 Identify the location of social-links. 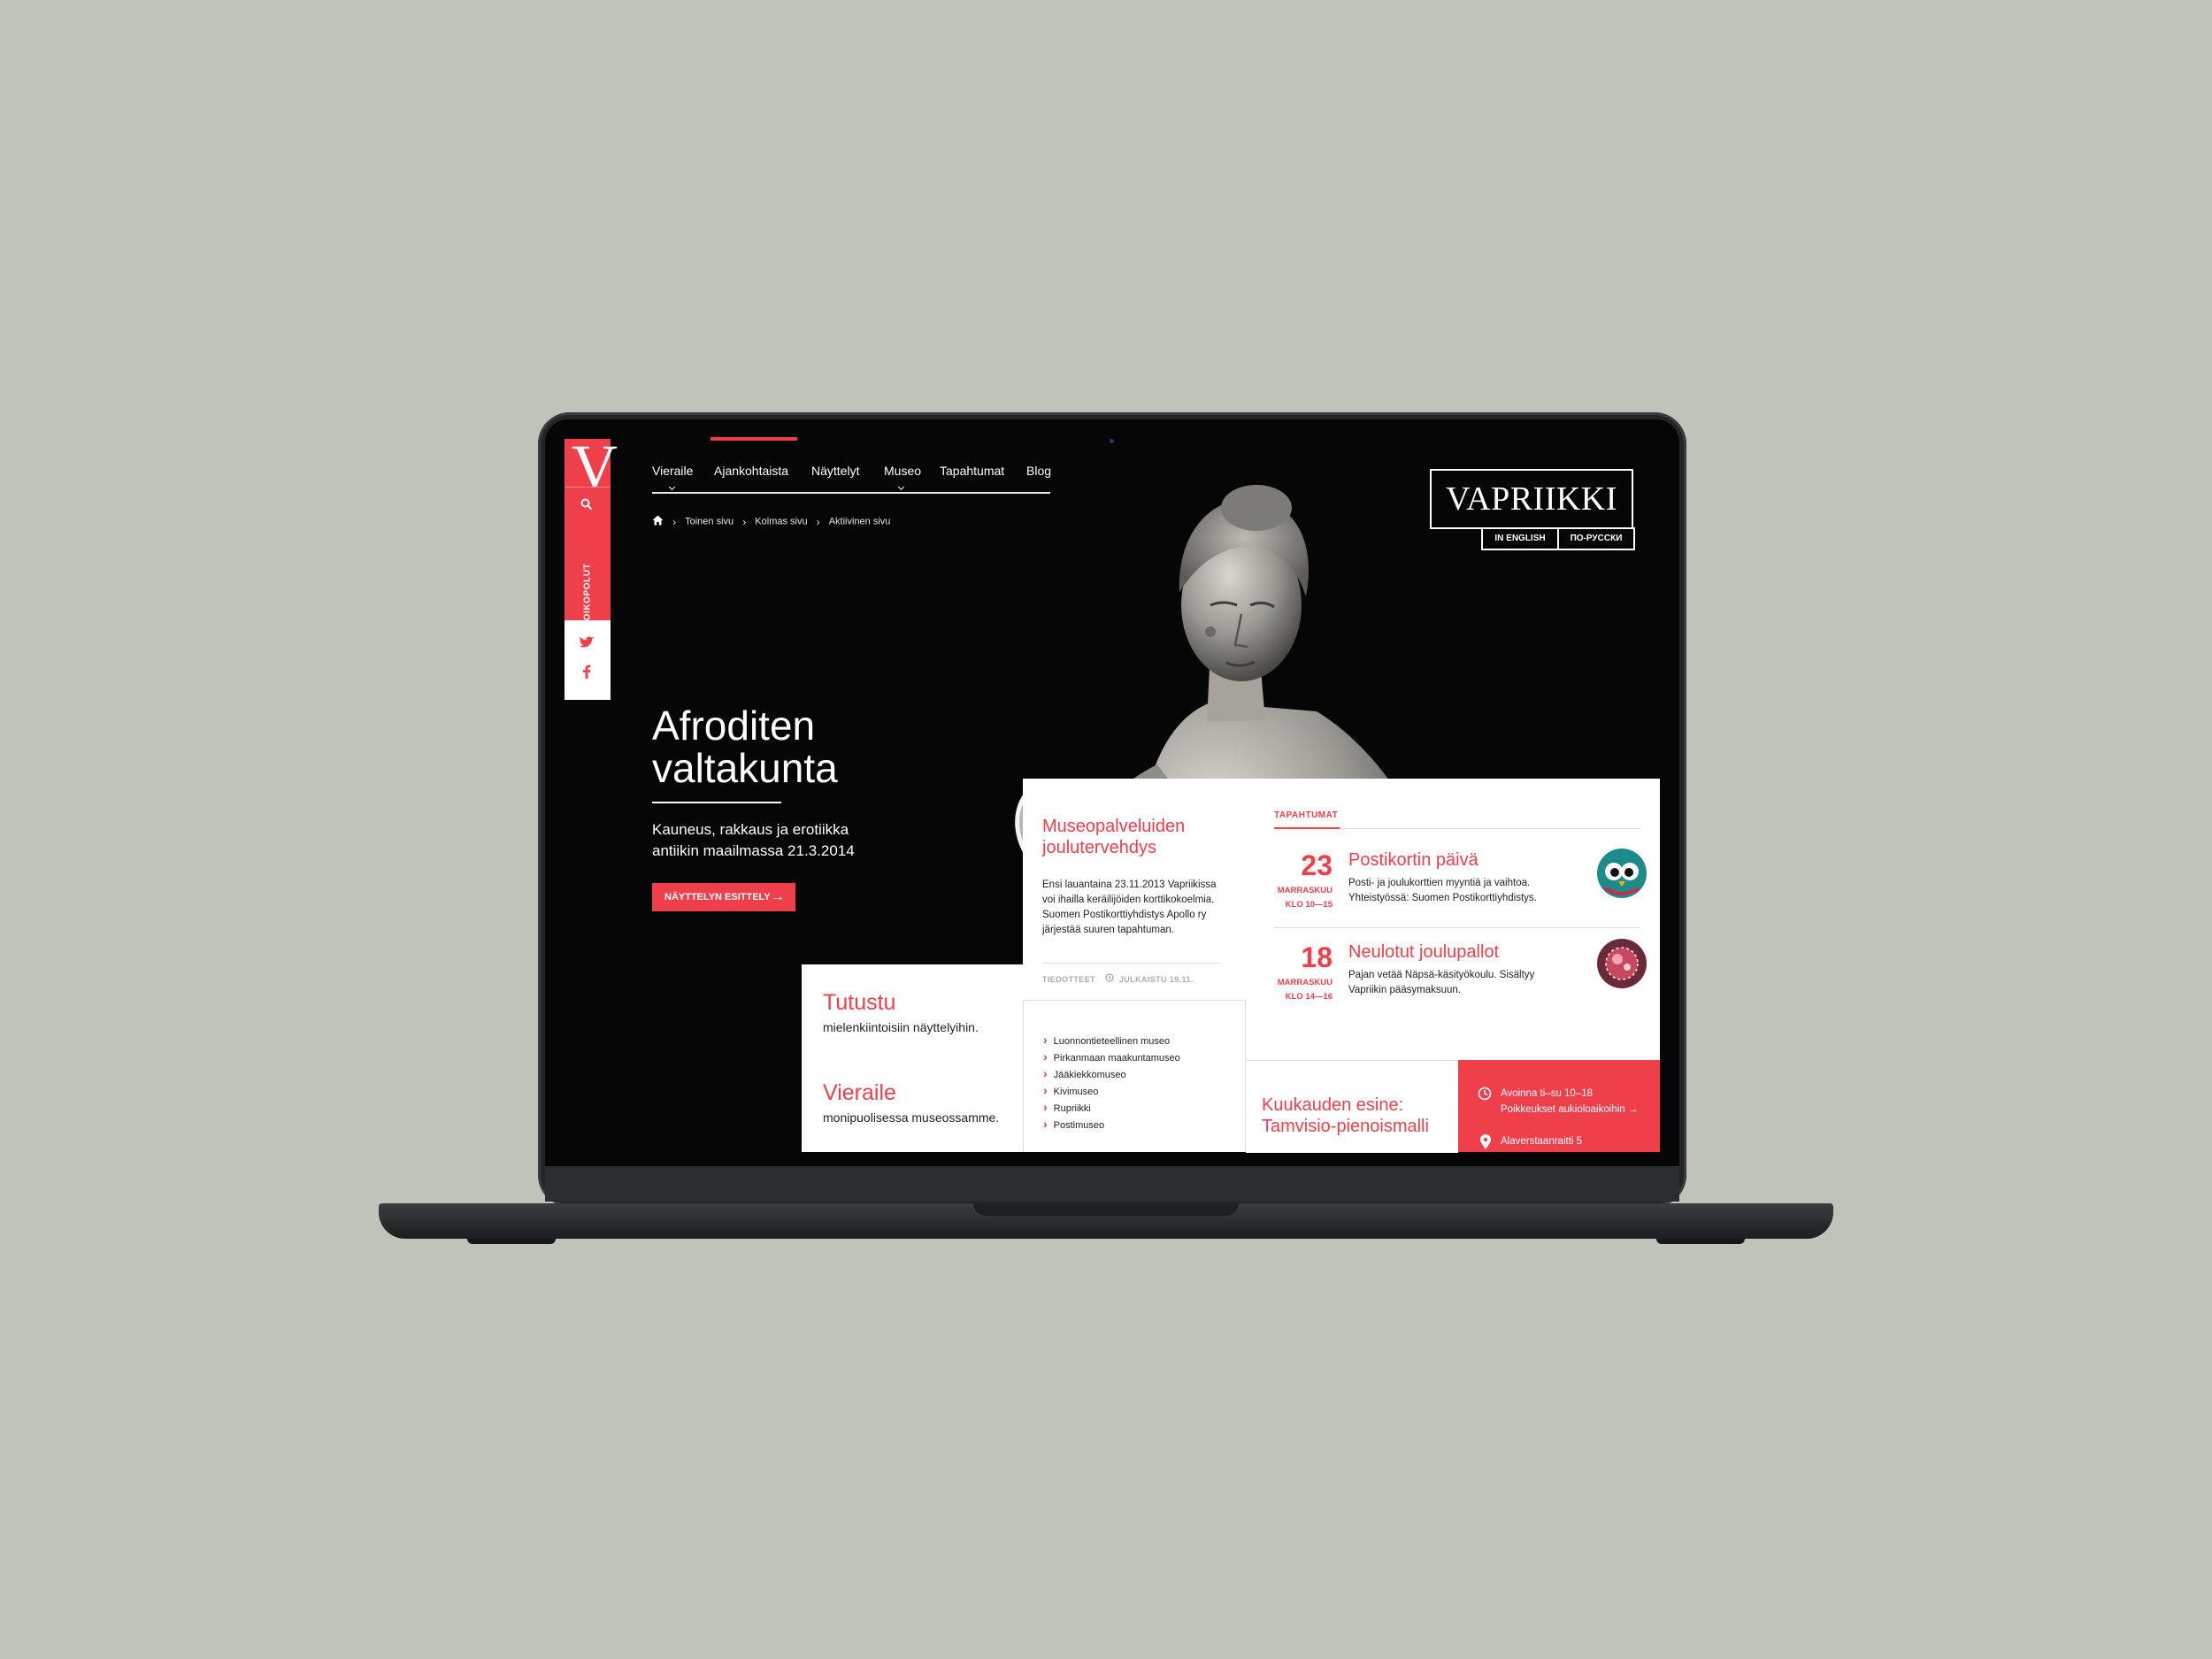
(588, 660).